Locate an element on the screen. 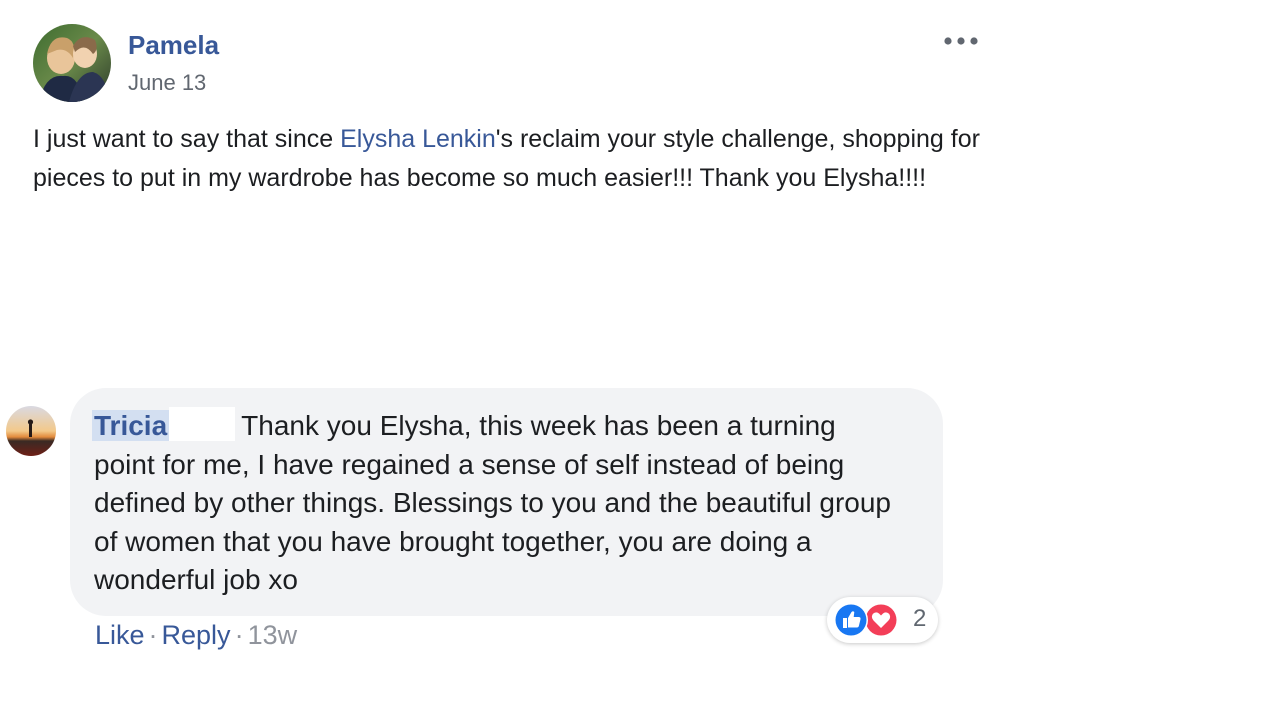  reply-button: Reply is located at coordinates (196, 635).